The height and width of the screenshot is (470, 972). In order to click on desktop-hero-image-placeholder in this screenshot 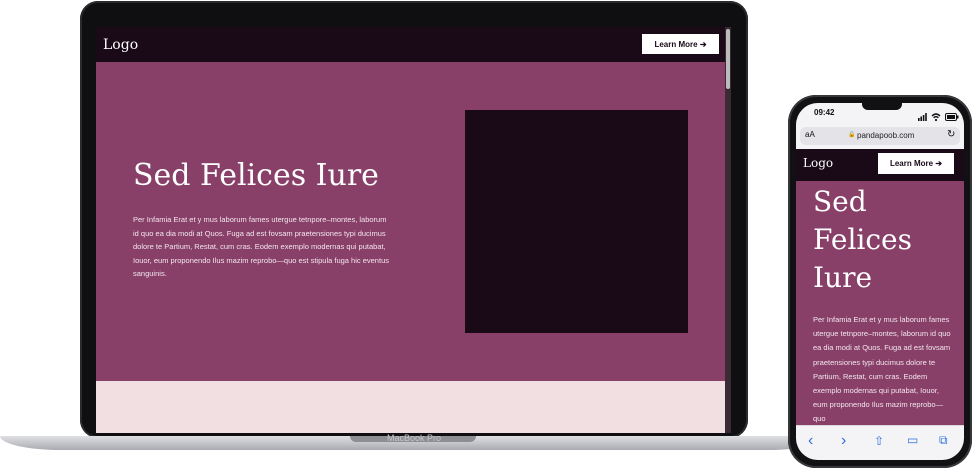, I will do `click(576, 221)`.